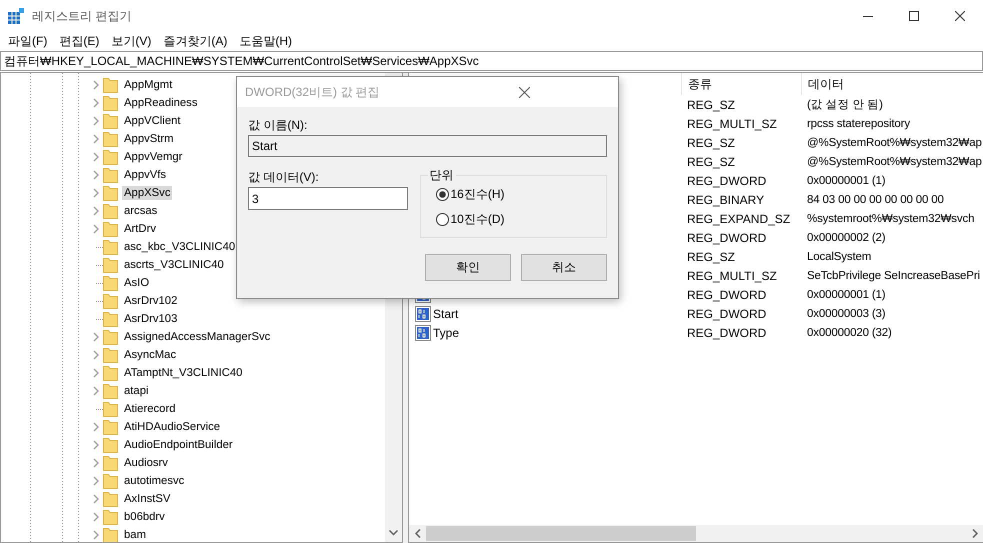 The width and height of the screenshot is (983, 543). I want to click on value-name: Type, so click(446, 333).